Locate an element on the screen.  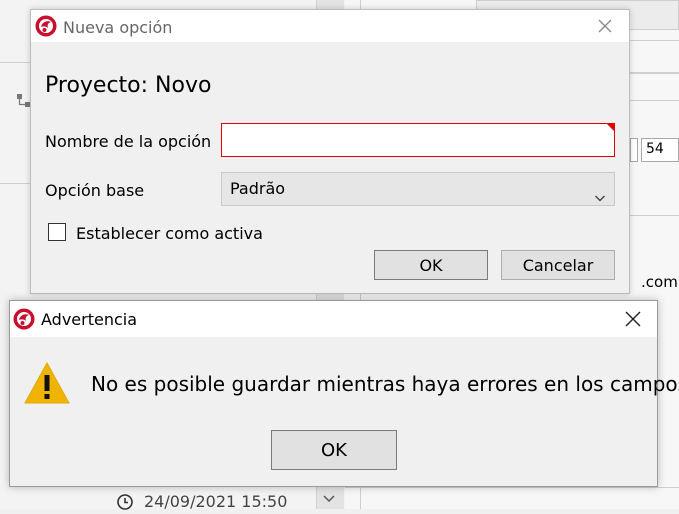
warning-ok-button: OK is located at coordinates (334, 450).